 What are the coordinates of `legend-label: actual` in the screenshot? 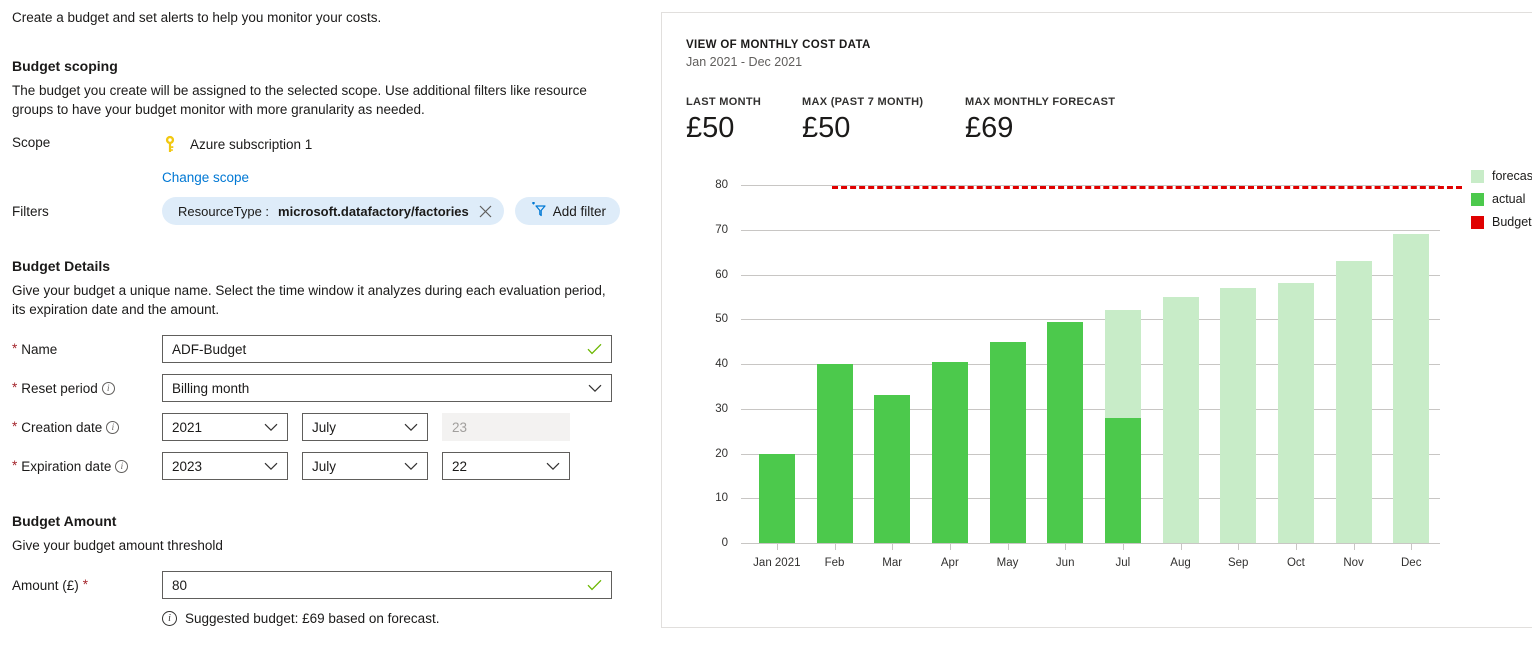 It's located at (1509, 199).